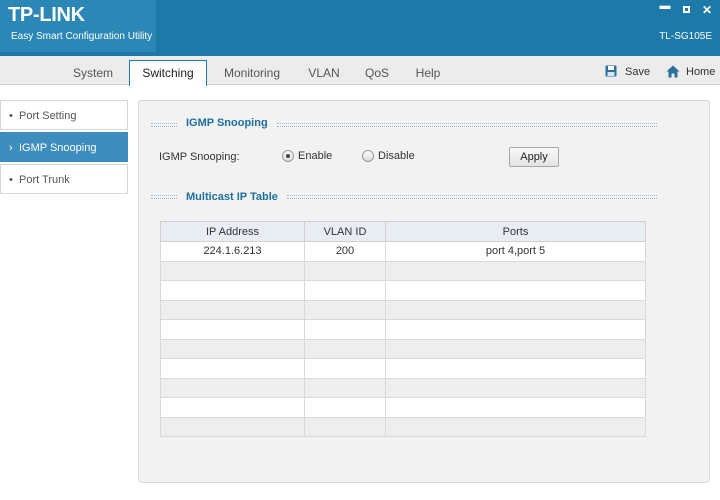  I want to click on sidebar-item-label: Port Trunk, so click(44, 180).